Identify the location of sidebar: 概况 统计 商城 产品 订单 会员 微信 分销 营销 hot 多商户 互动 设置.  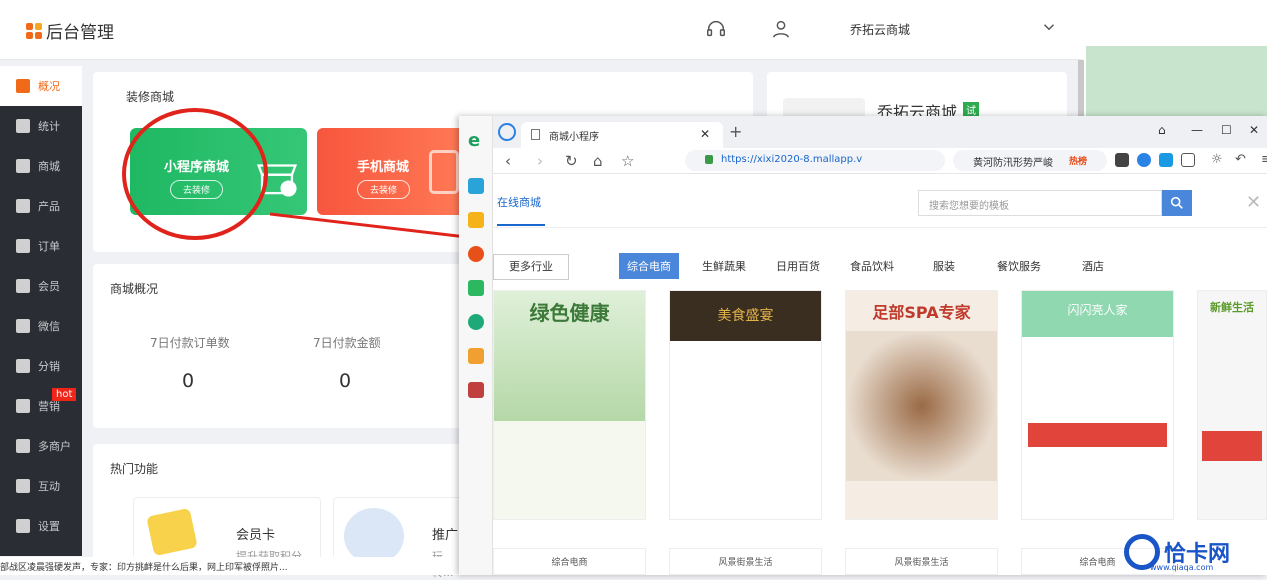
(41, 311).